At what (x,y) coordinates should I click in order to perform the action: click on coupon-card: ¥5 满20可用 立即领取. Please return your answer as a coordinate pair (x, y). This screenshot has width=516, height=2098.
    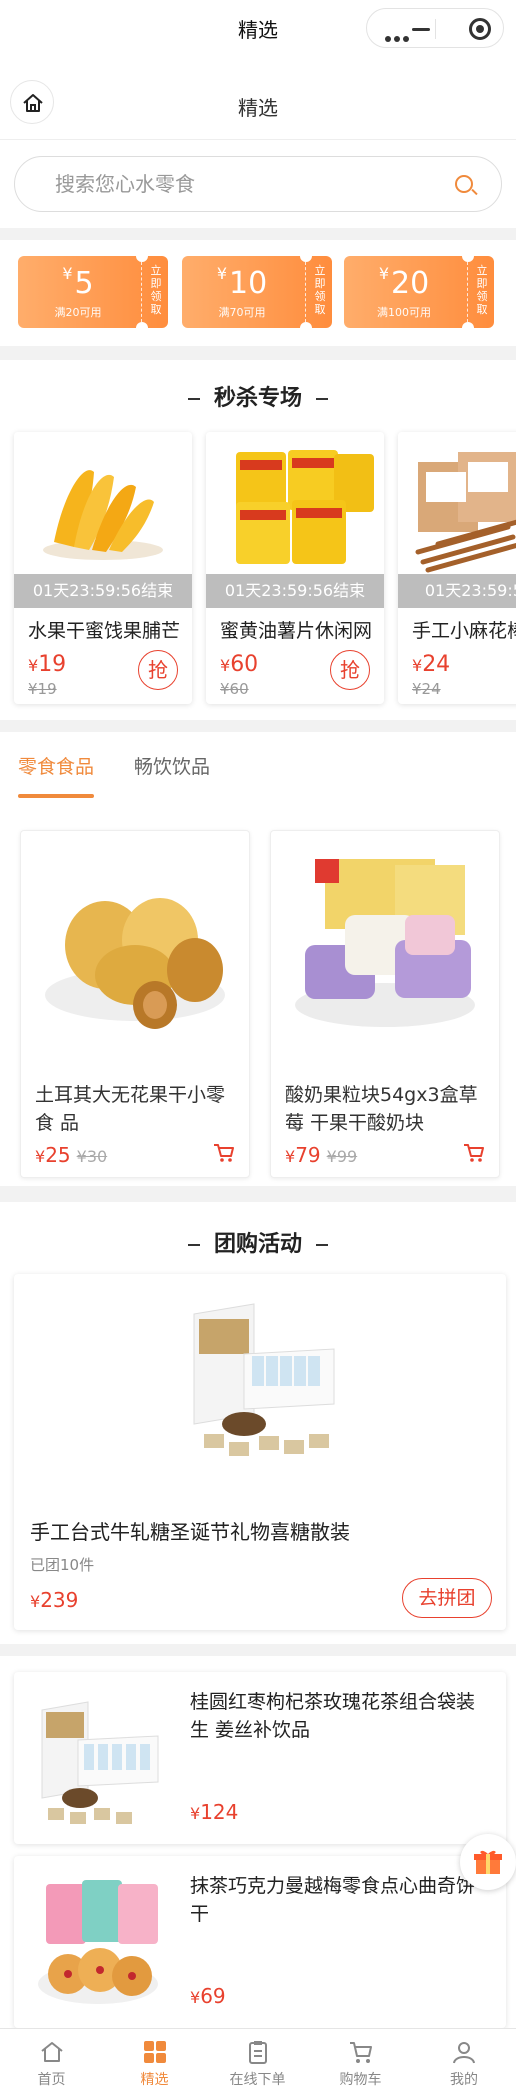
    Looking at the image, I should click on (93, 292).